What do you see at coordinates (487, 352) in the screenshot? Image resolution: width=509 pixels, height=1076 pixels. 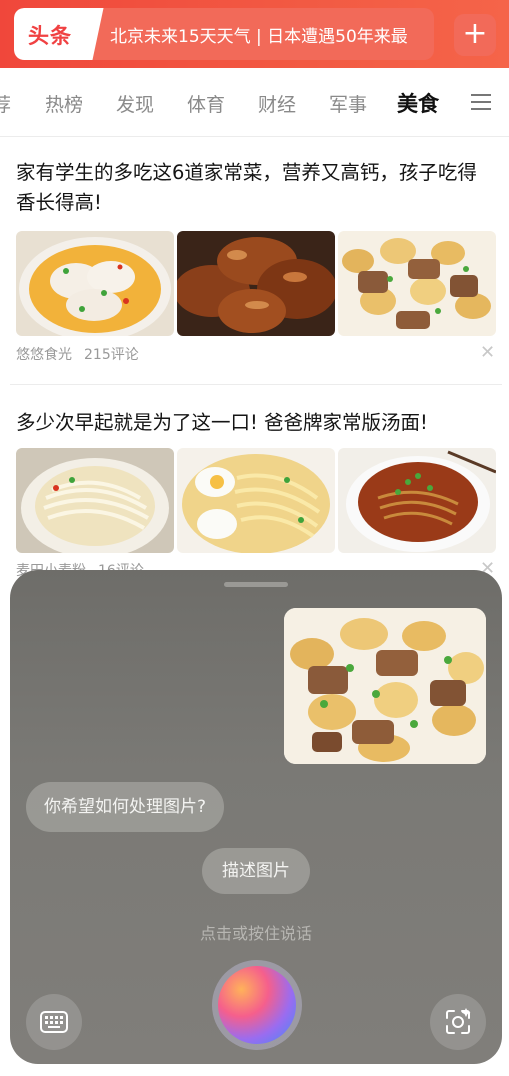 I see `dismiss-close-icon: ✕` at bounding box center [487, 352].